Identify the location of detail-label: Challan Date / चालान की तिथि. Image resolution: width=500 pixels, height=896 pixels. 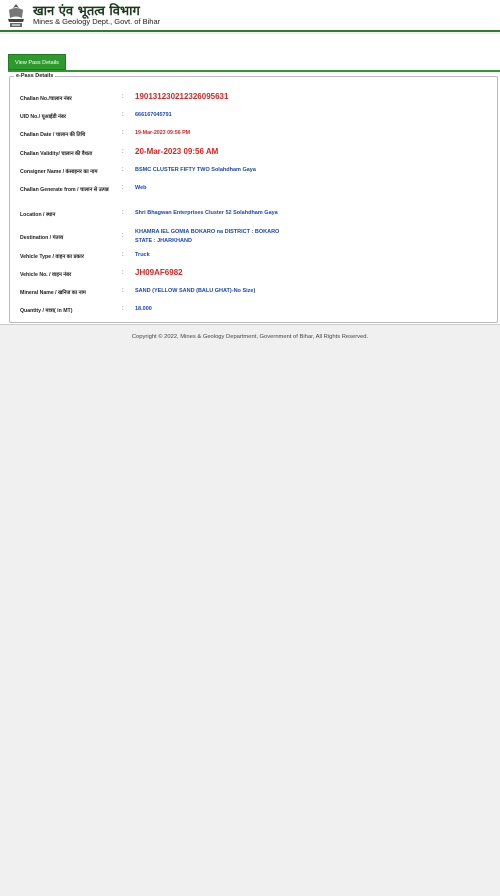
(53, 135).